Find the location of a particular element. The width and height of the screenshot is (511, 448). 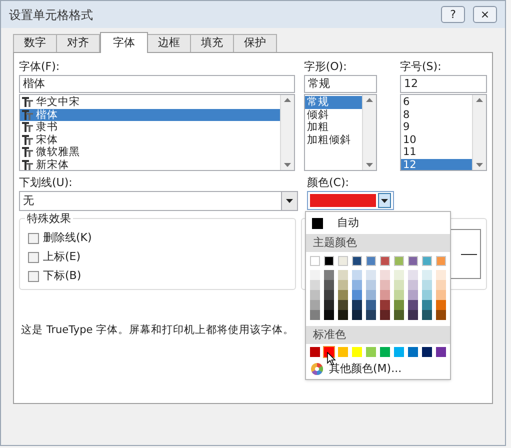

tab: 边框 is located at coordinates (169, 43).